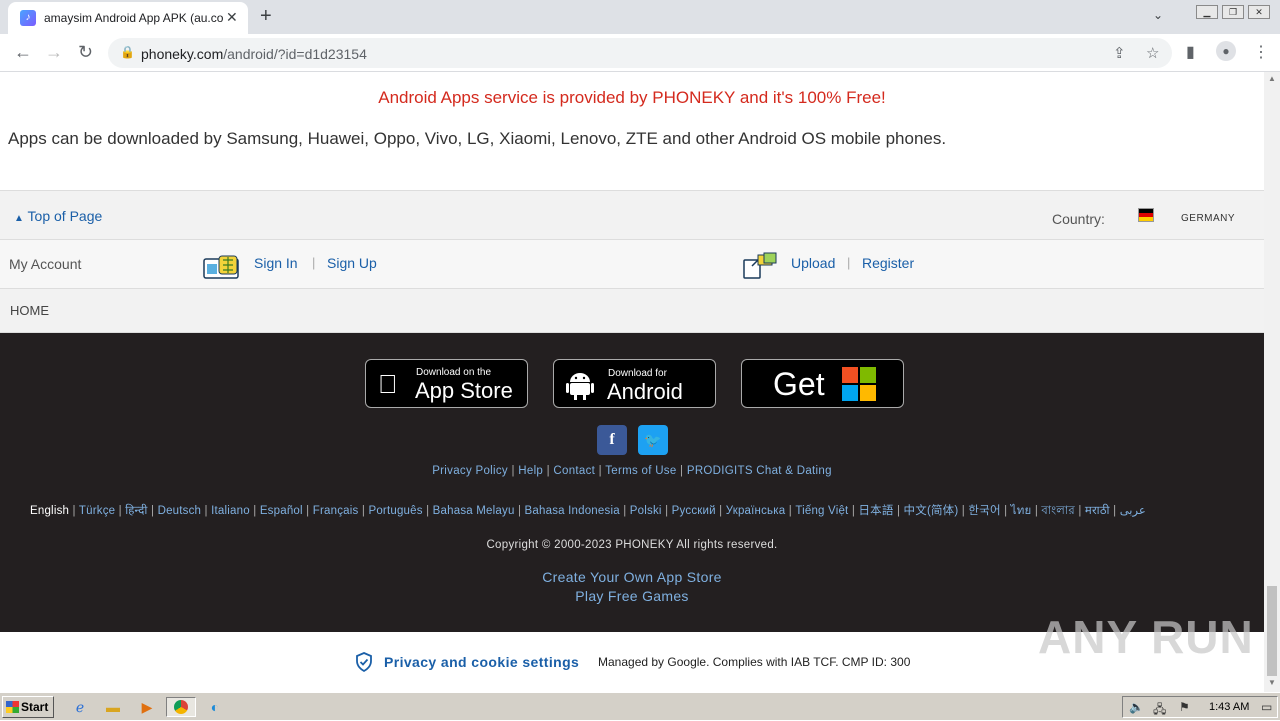  Describe the element at coordinates (364, 662) in the screenshot. I see `shield-check-icon` at that location.